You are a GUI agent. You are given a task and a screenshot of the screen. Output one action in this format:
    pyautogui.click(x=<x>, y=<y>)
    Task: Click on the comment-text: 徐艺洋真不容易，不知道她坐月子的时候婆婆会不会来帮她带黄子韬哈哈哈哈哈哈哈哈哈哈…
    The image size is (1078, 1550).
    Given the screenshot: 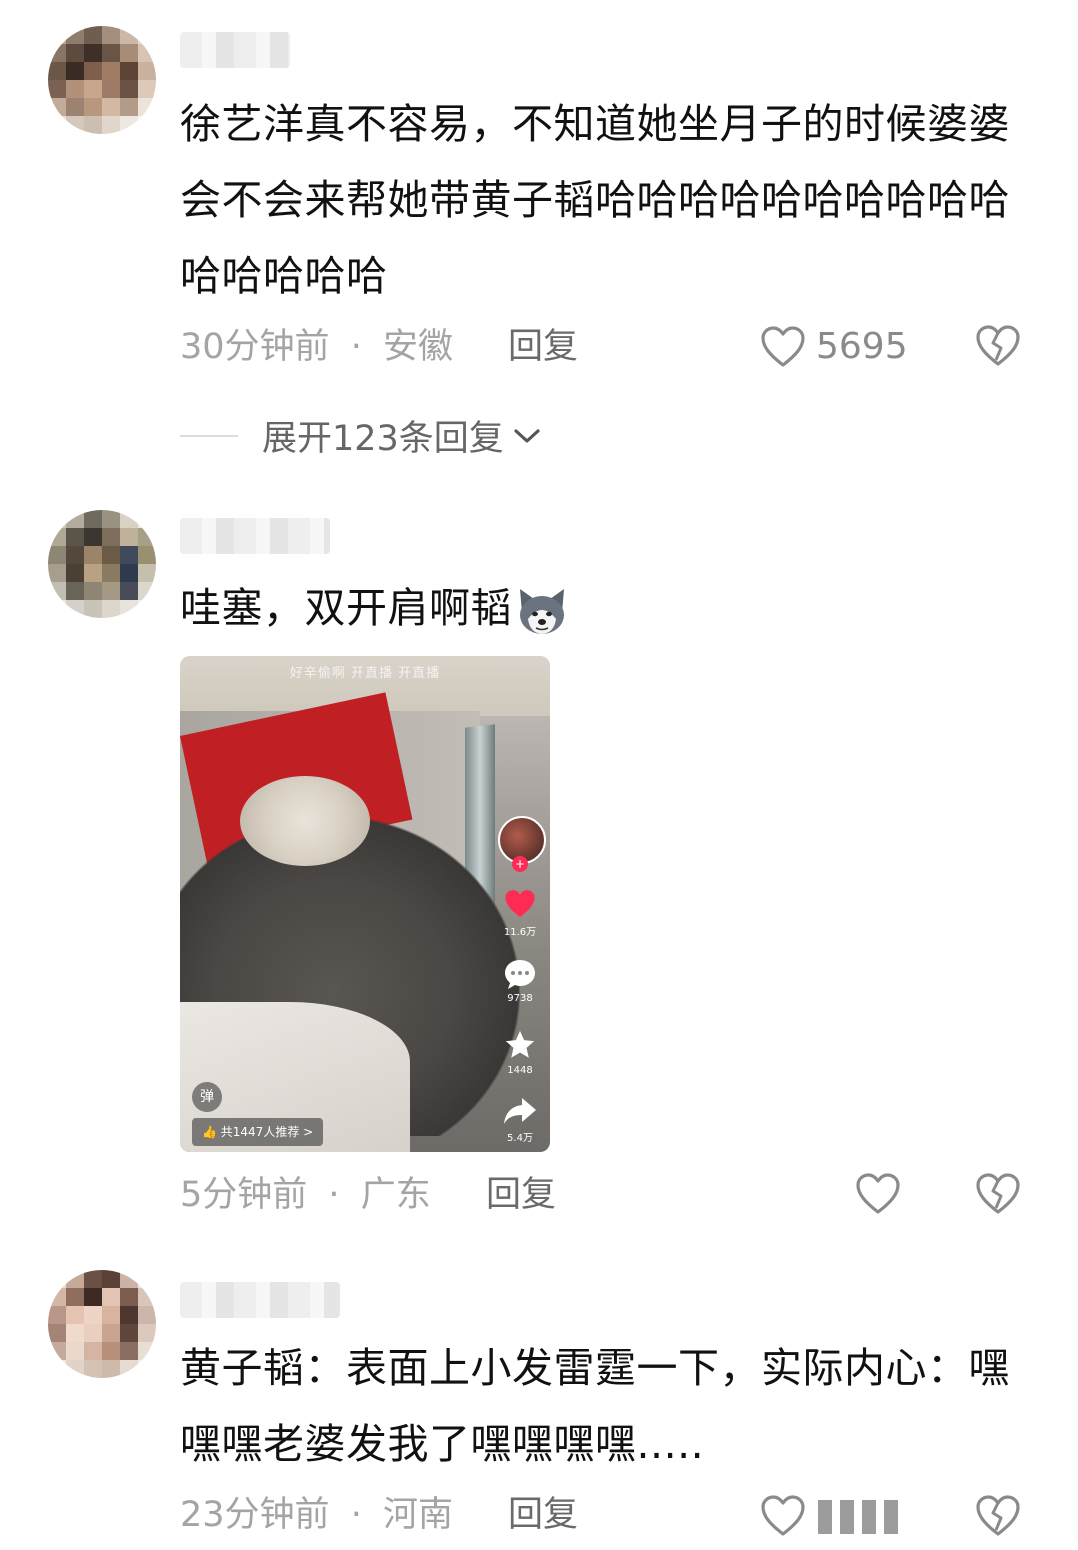 What is the action you would take?
    pyautogui.click(x=595, y=200)
    